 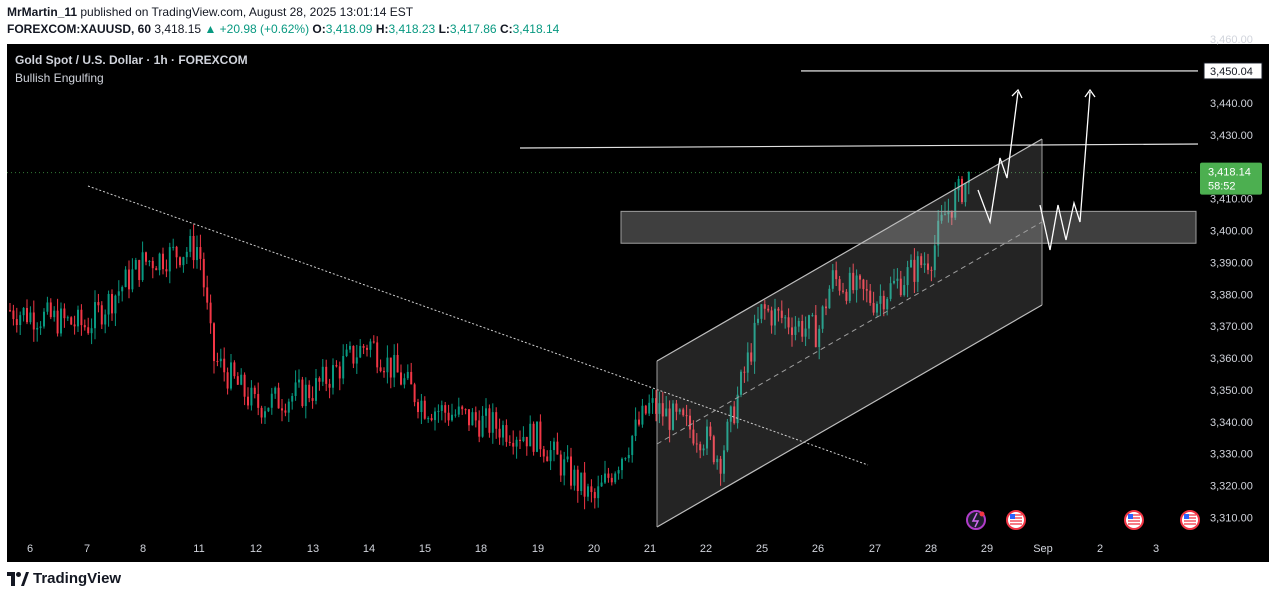 What do you see at coordinates (861, 146) in the screenshot?
I see `resistance-line` at bounding box center [861, 146].